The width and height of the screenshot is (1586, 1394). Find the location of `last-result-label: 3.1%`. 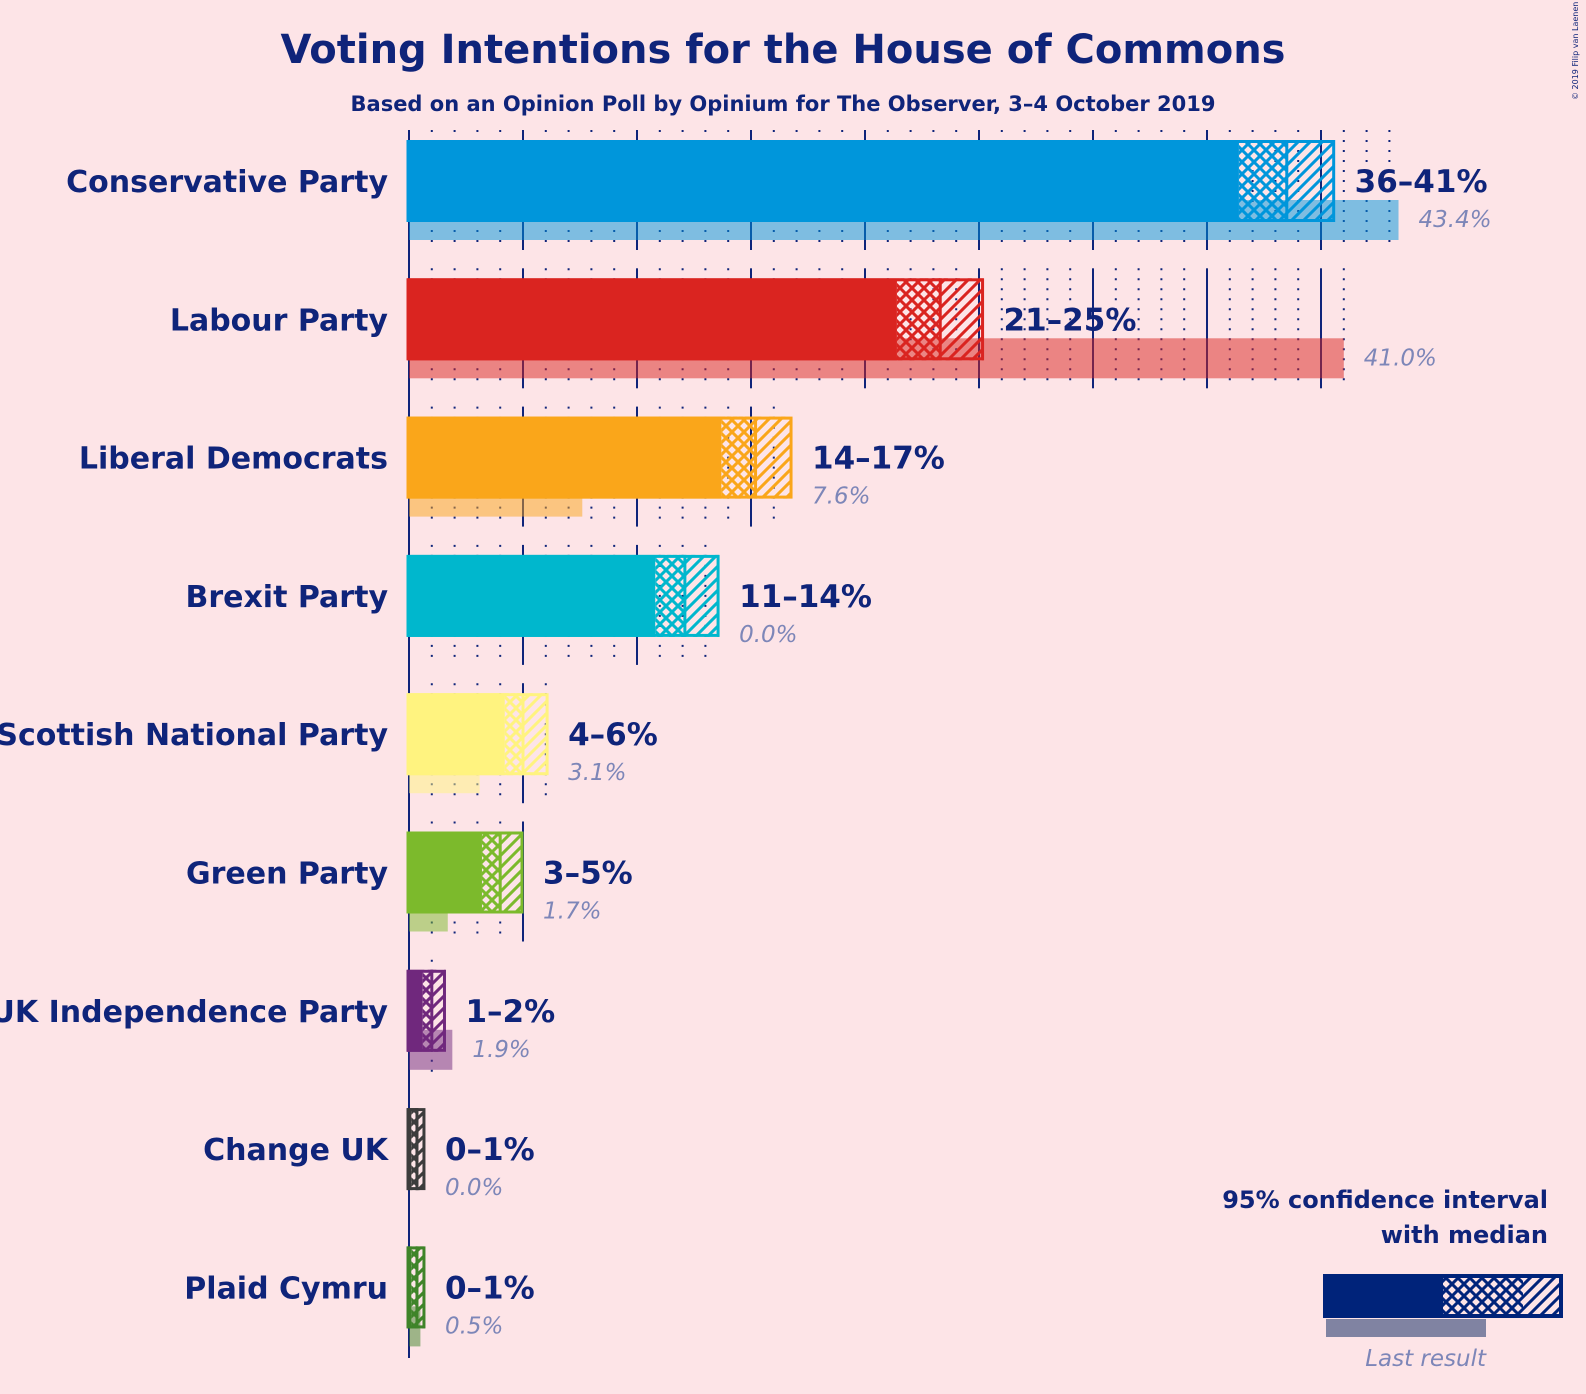

last-result-label: 3.1% is located at coordinates (597, 773).